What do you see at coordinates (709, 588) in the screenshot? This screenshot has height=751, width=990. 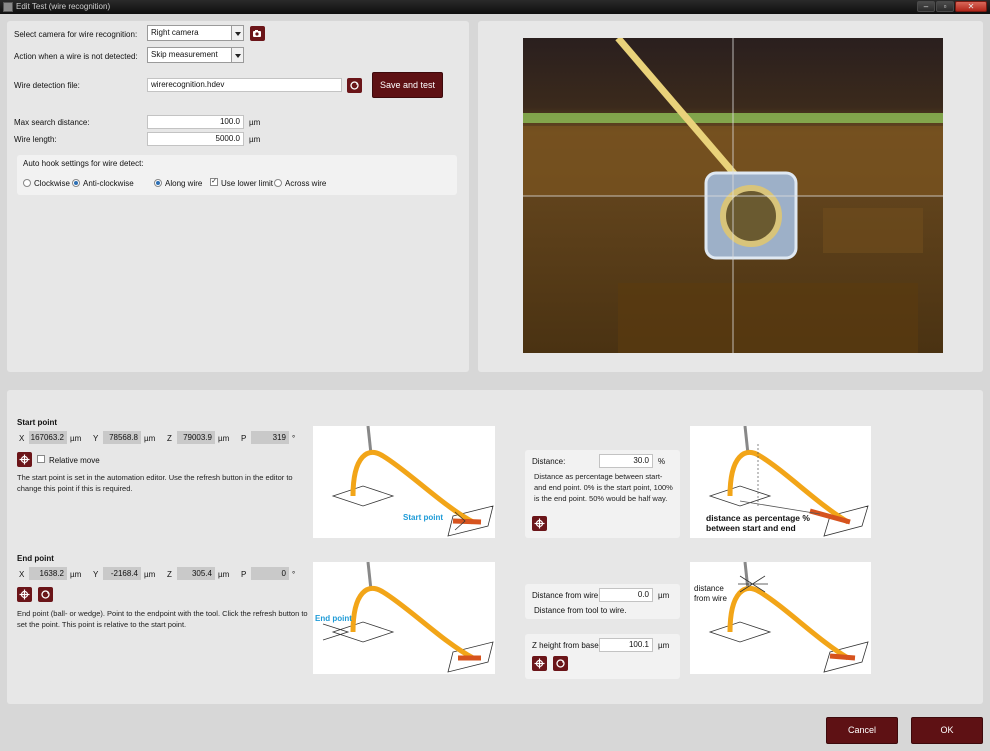 I see `distance-from-wire-caption-1: distance` at bounding box center [709, 588].